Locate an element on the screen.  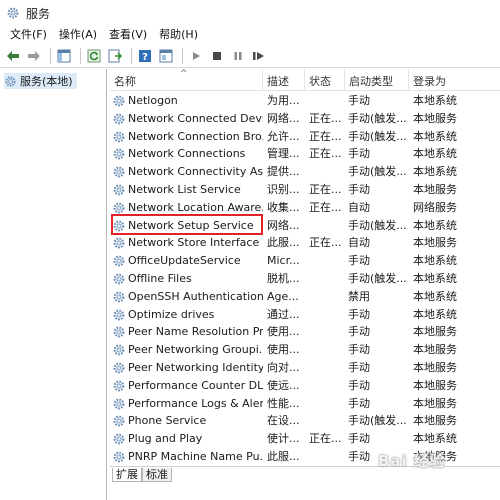
refresh-button is located at coordinates (94, 56).